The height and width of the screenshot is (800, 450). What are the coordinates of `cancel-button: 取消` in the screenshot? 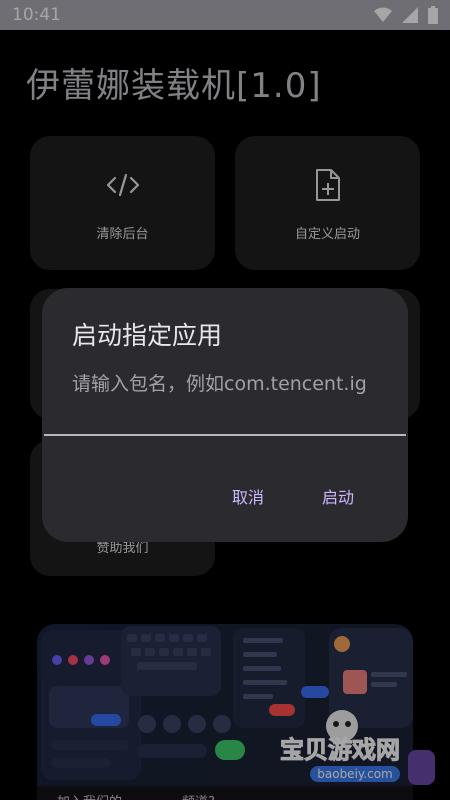 It's located at (248, 496).